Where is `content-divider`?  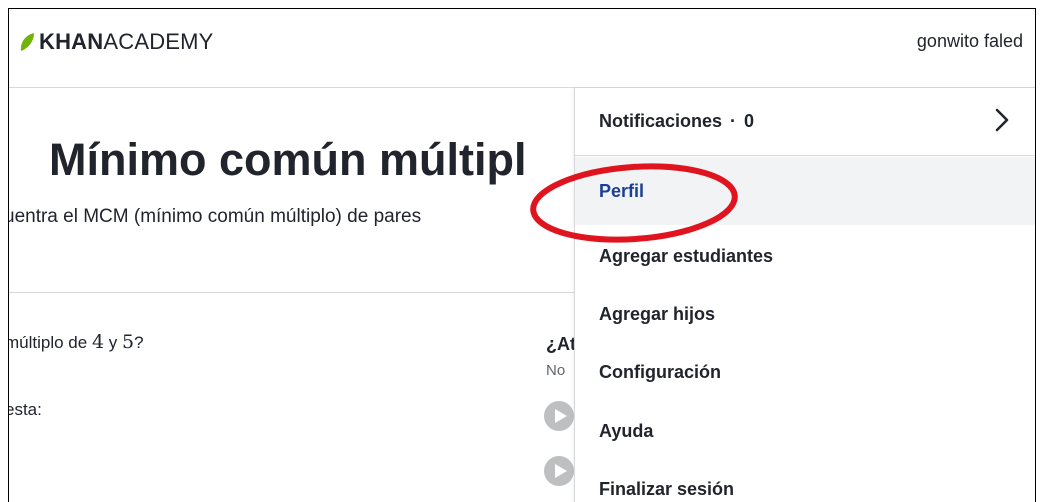
content-divider is located at coordinates (291, 292).